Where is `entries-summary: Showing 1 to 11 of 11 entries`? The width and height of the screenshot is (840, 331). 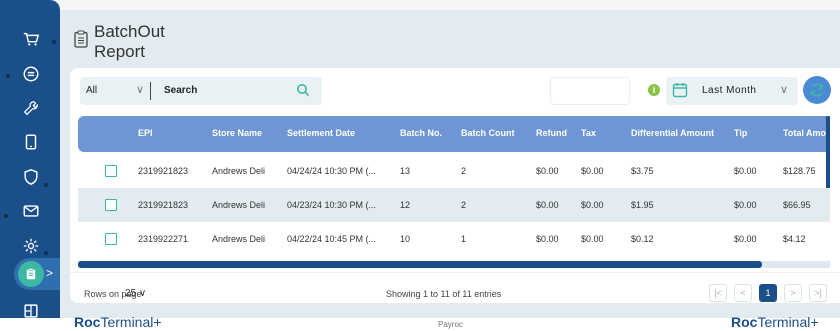
entries-summary: Showing 1 to 11 of 11 entries is located at coordinates (444, 294).